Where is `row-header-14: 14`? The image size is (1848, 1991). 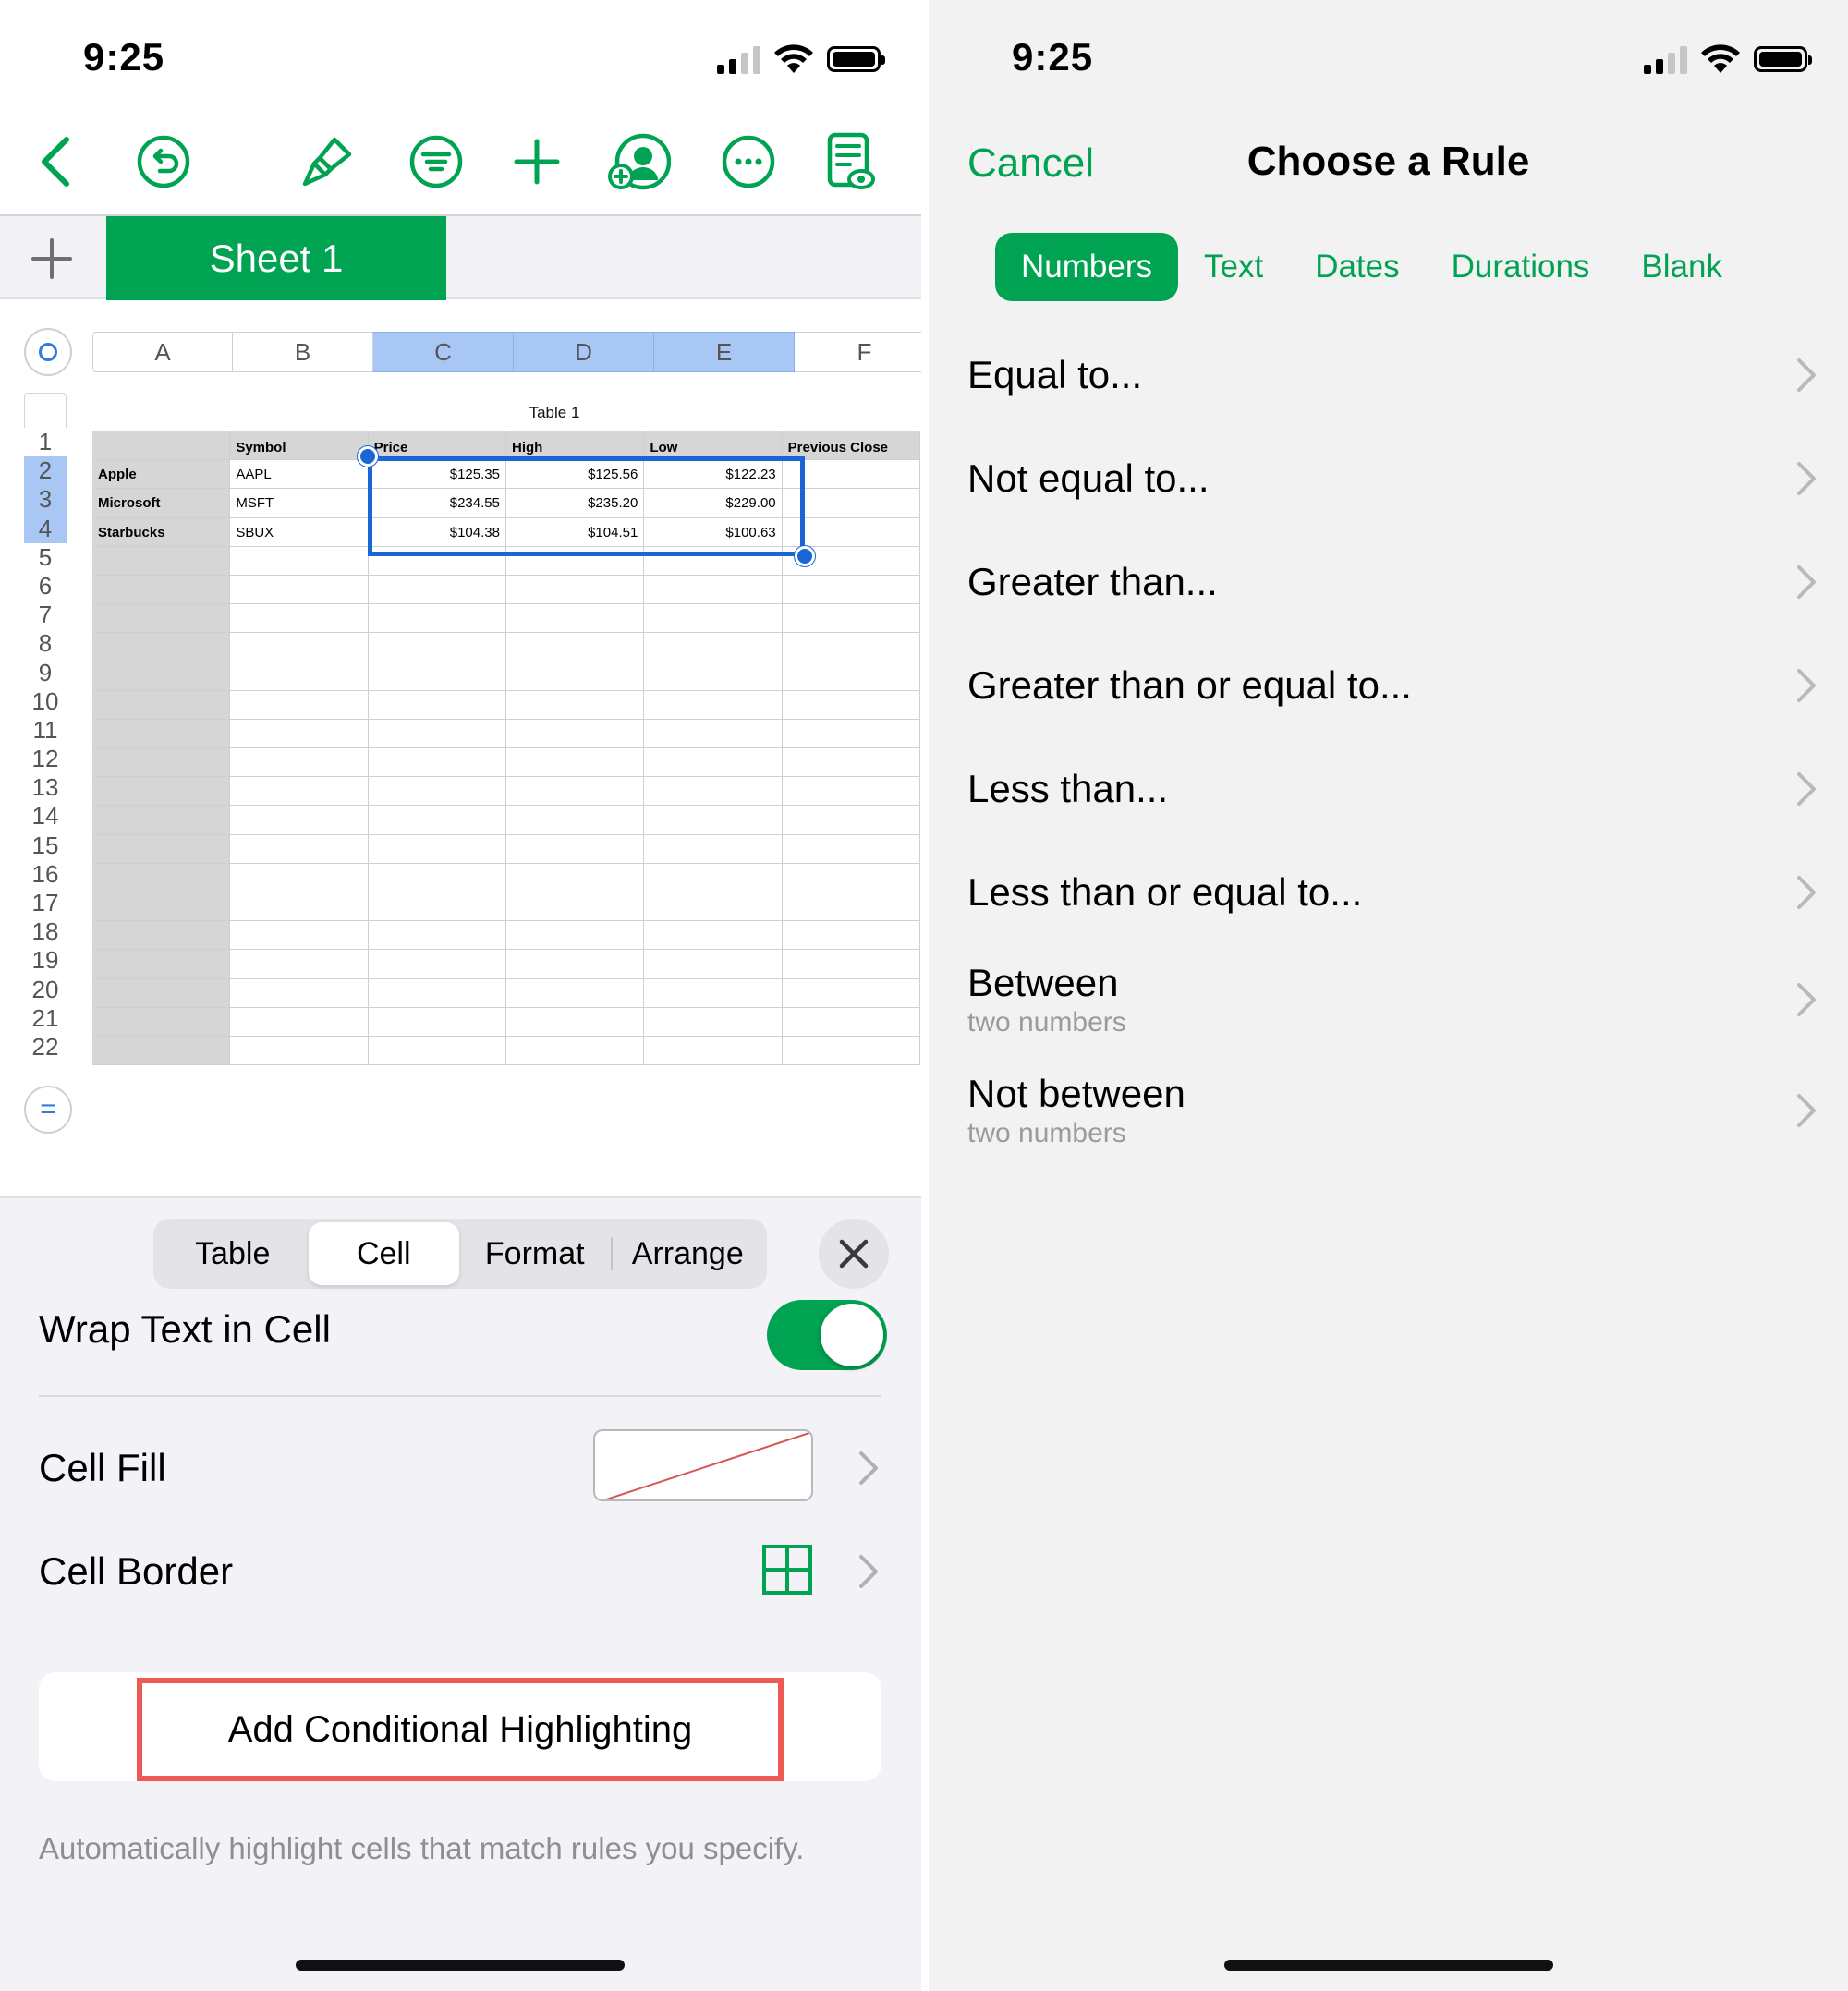 row-header-14: 14 is located at coordinates (45, 817).